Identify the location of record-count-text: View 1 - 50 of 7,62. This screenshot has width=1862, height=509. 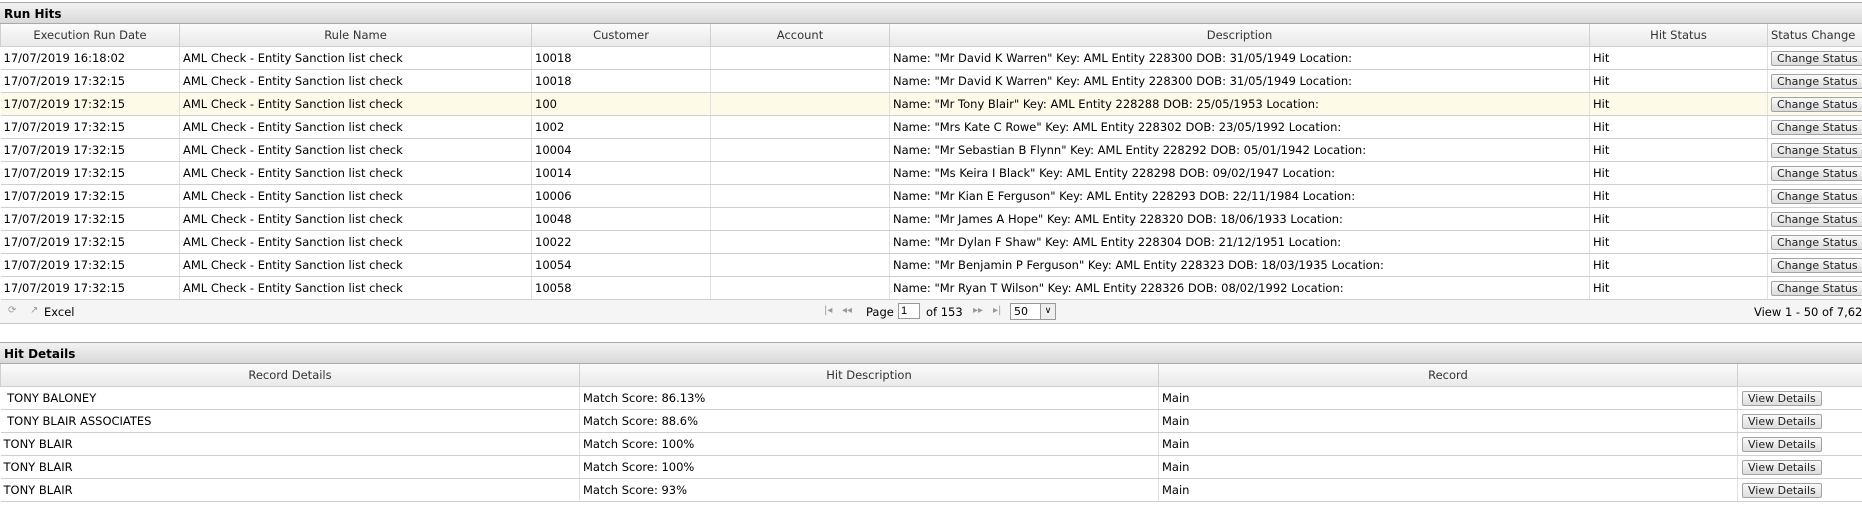
(1808, 312).